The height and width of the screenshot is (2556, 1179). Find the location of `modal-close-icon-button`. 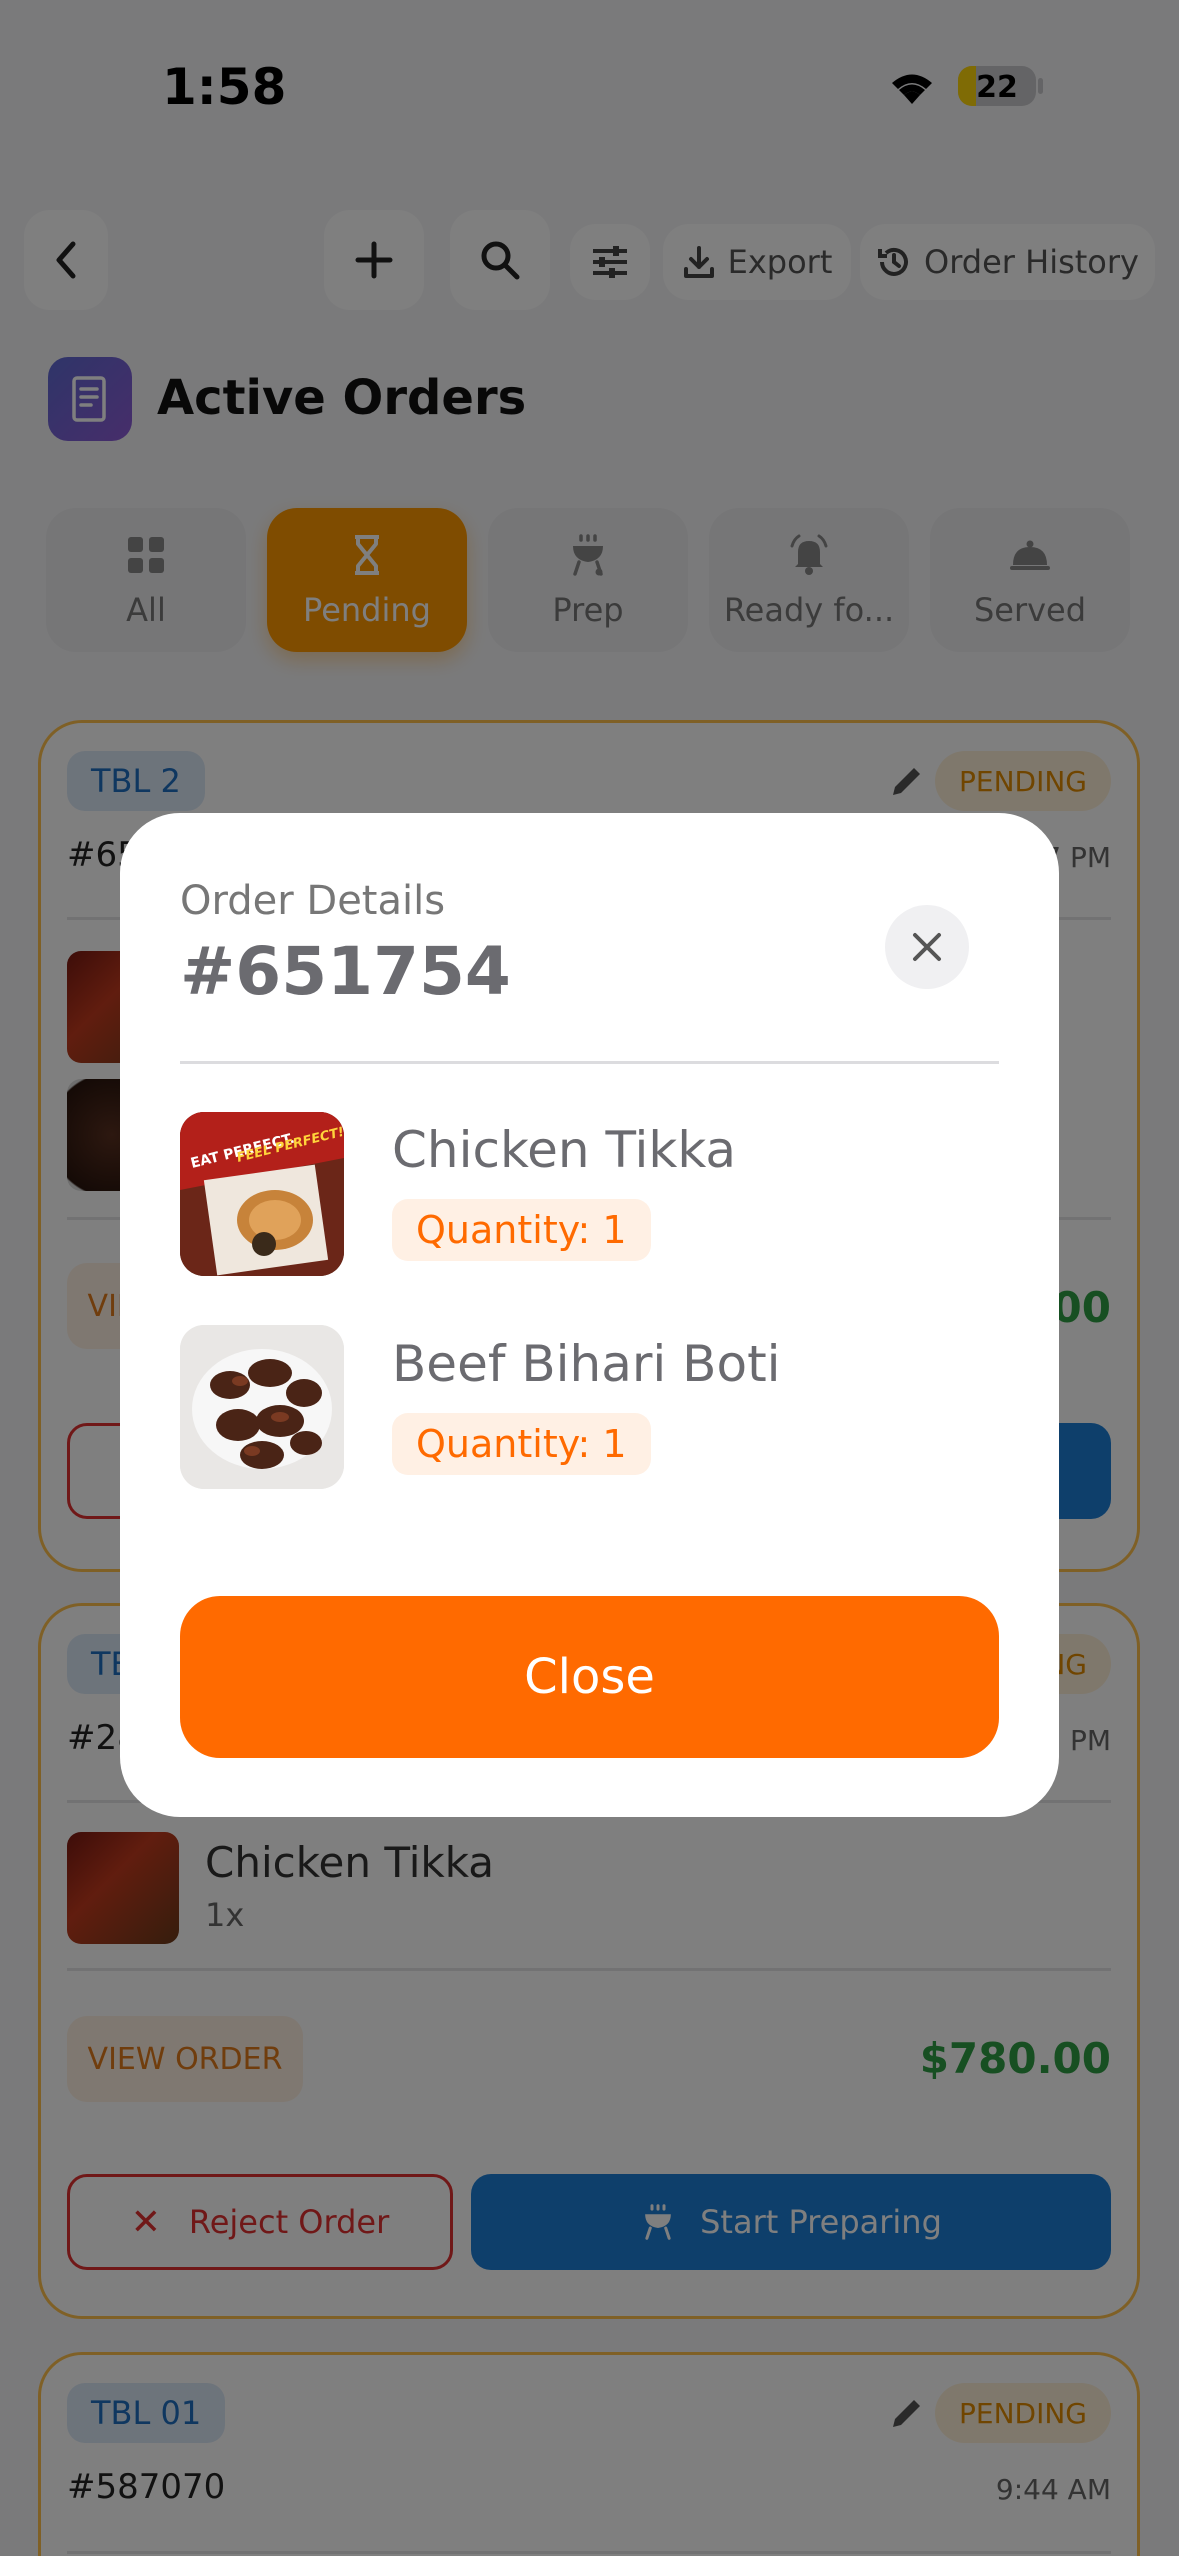

modal-close-icon-button is located at coordinates (927, 947).